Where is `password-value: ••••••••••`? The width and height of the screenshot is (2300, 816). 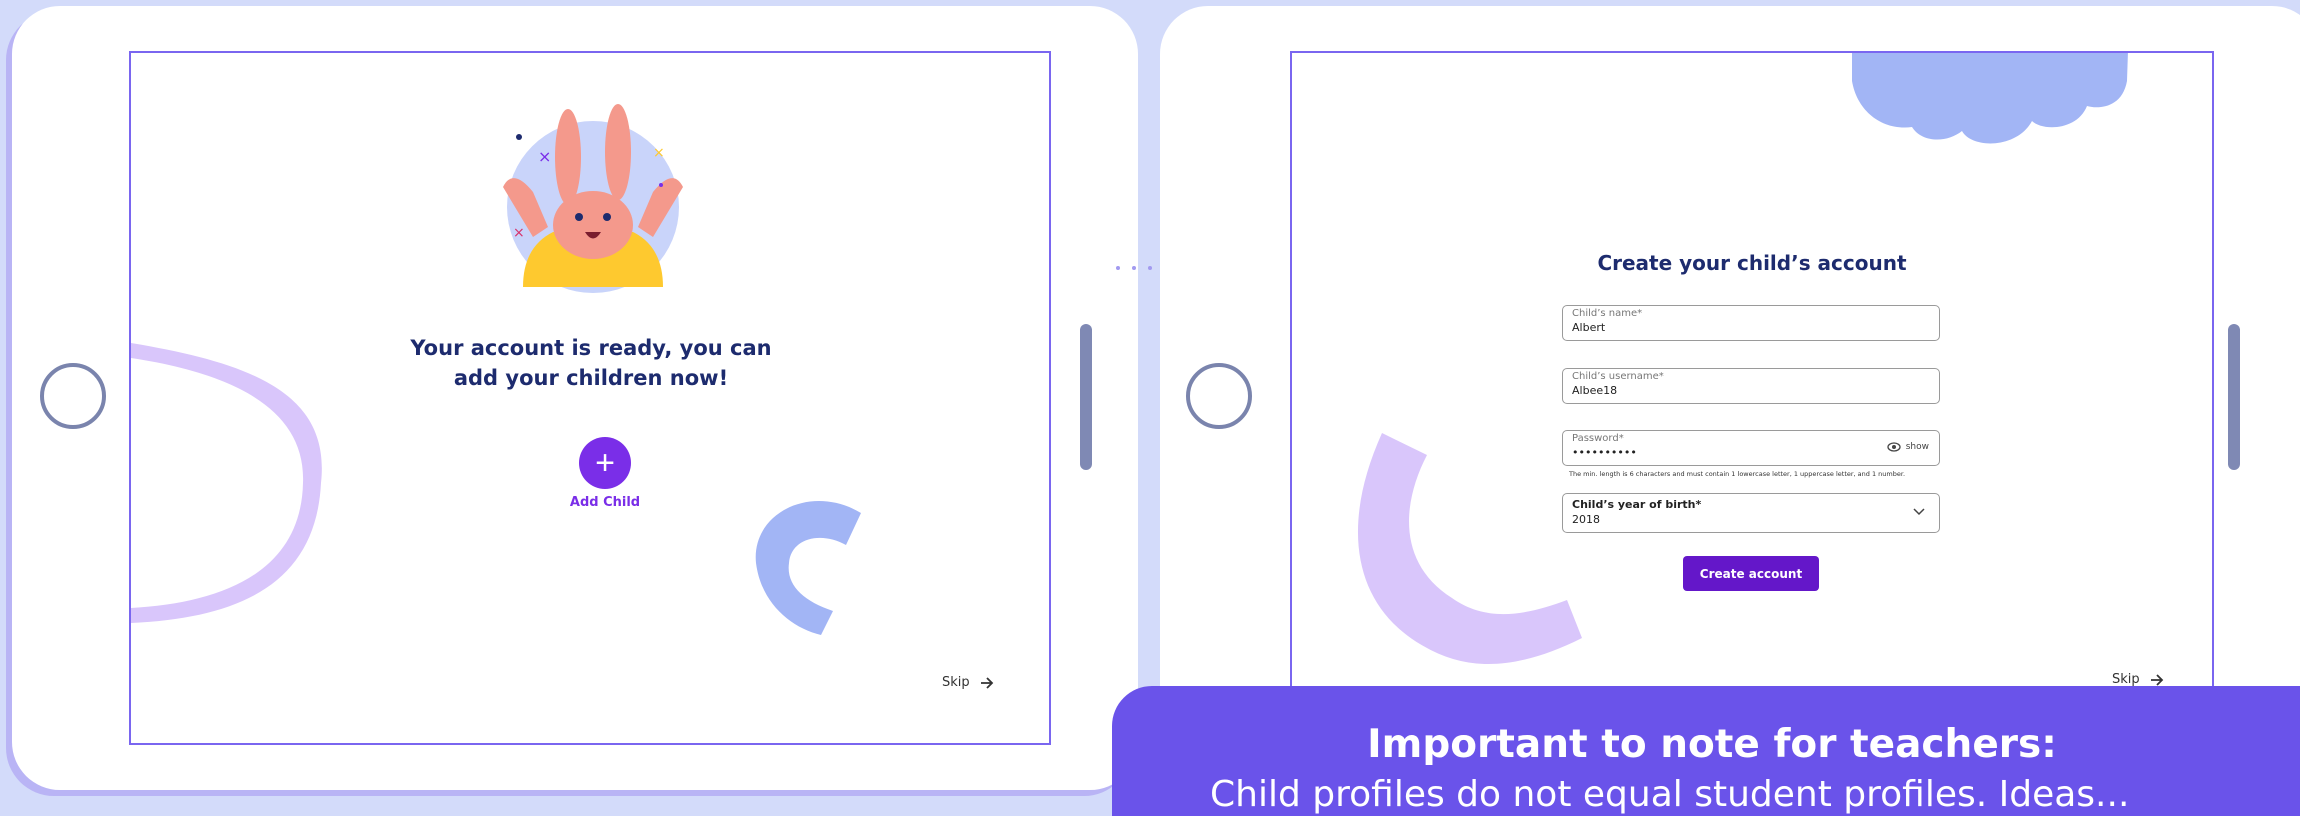 password-value: •••••••••• is located at coordinates (1604, 452).